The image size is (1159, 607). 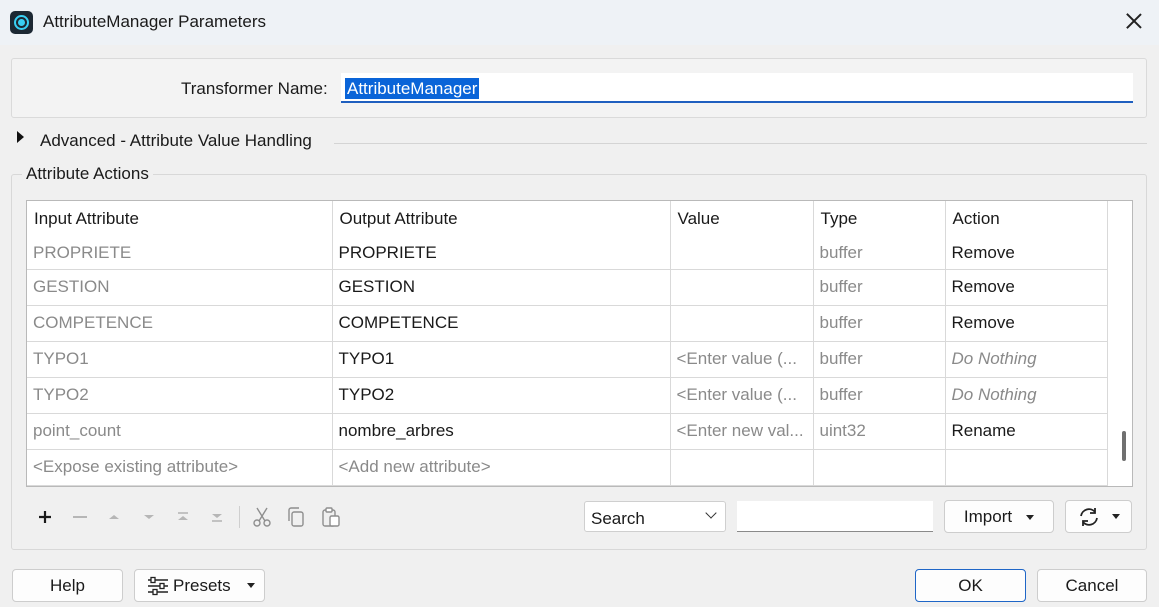 What do you see at coordinates (1089, 517) in the screenshot?
I see `refresh-icon` at bounding box center [1089, 517].